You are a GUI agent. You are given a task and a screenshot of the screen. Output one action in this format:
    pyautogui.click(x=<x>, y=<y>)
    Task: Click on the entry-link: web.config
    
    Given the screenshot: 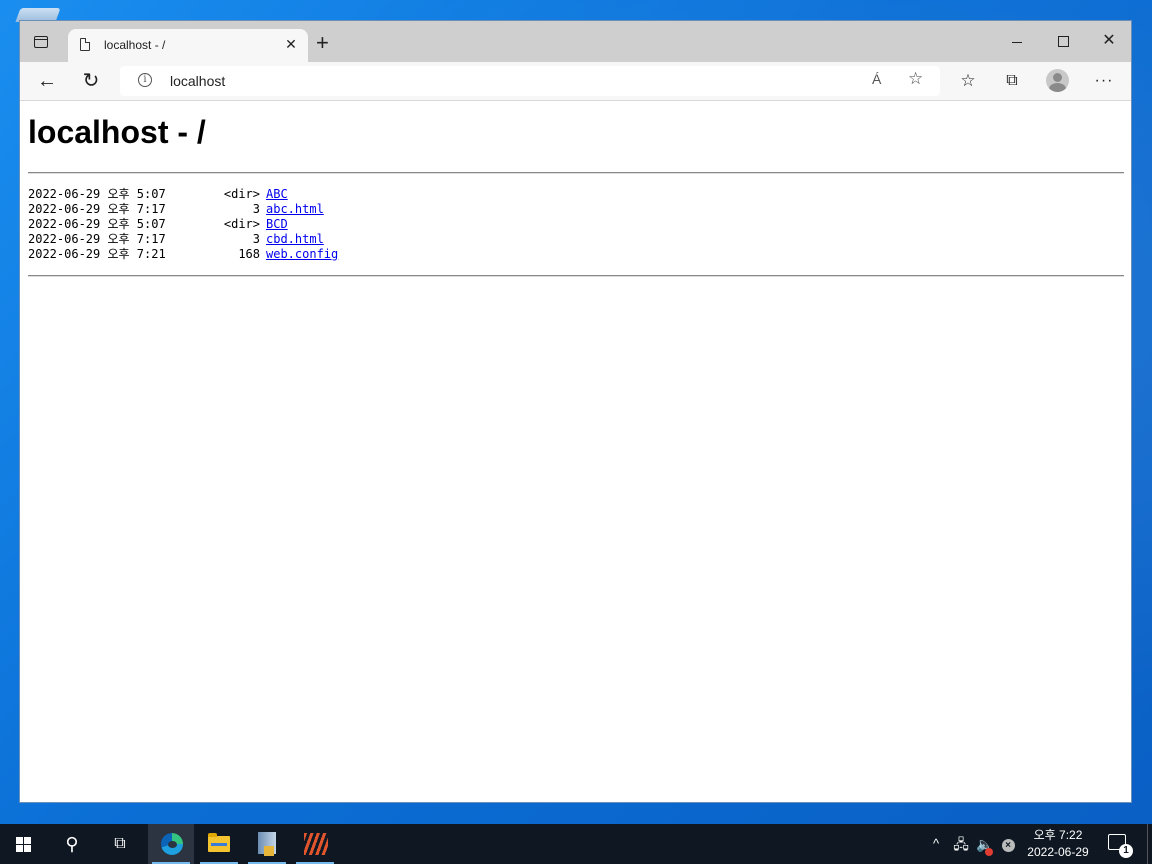 What is the action you would take?
    pyautogui.click(x=302, y=254)
    